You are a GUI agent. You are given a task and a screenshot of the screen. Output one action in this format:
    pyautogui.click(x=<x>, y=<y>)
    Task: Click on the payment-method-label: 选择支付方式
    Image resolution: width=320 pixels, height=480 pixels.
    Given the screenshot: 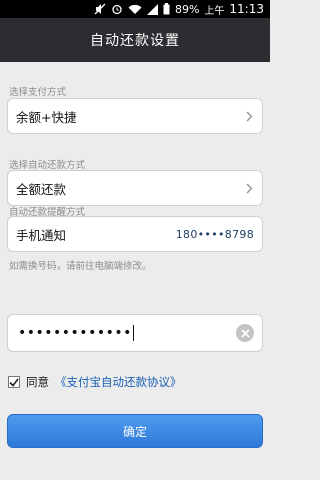 What is the action you would take?
    pyautogui.click(x=38, y=92)
    